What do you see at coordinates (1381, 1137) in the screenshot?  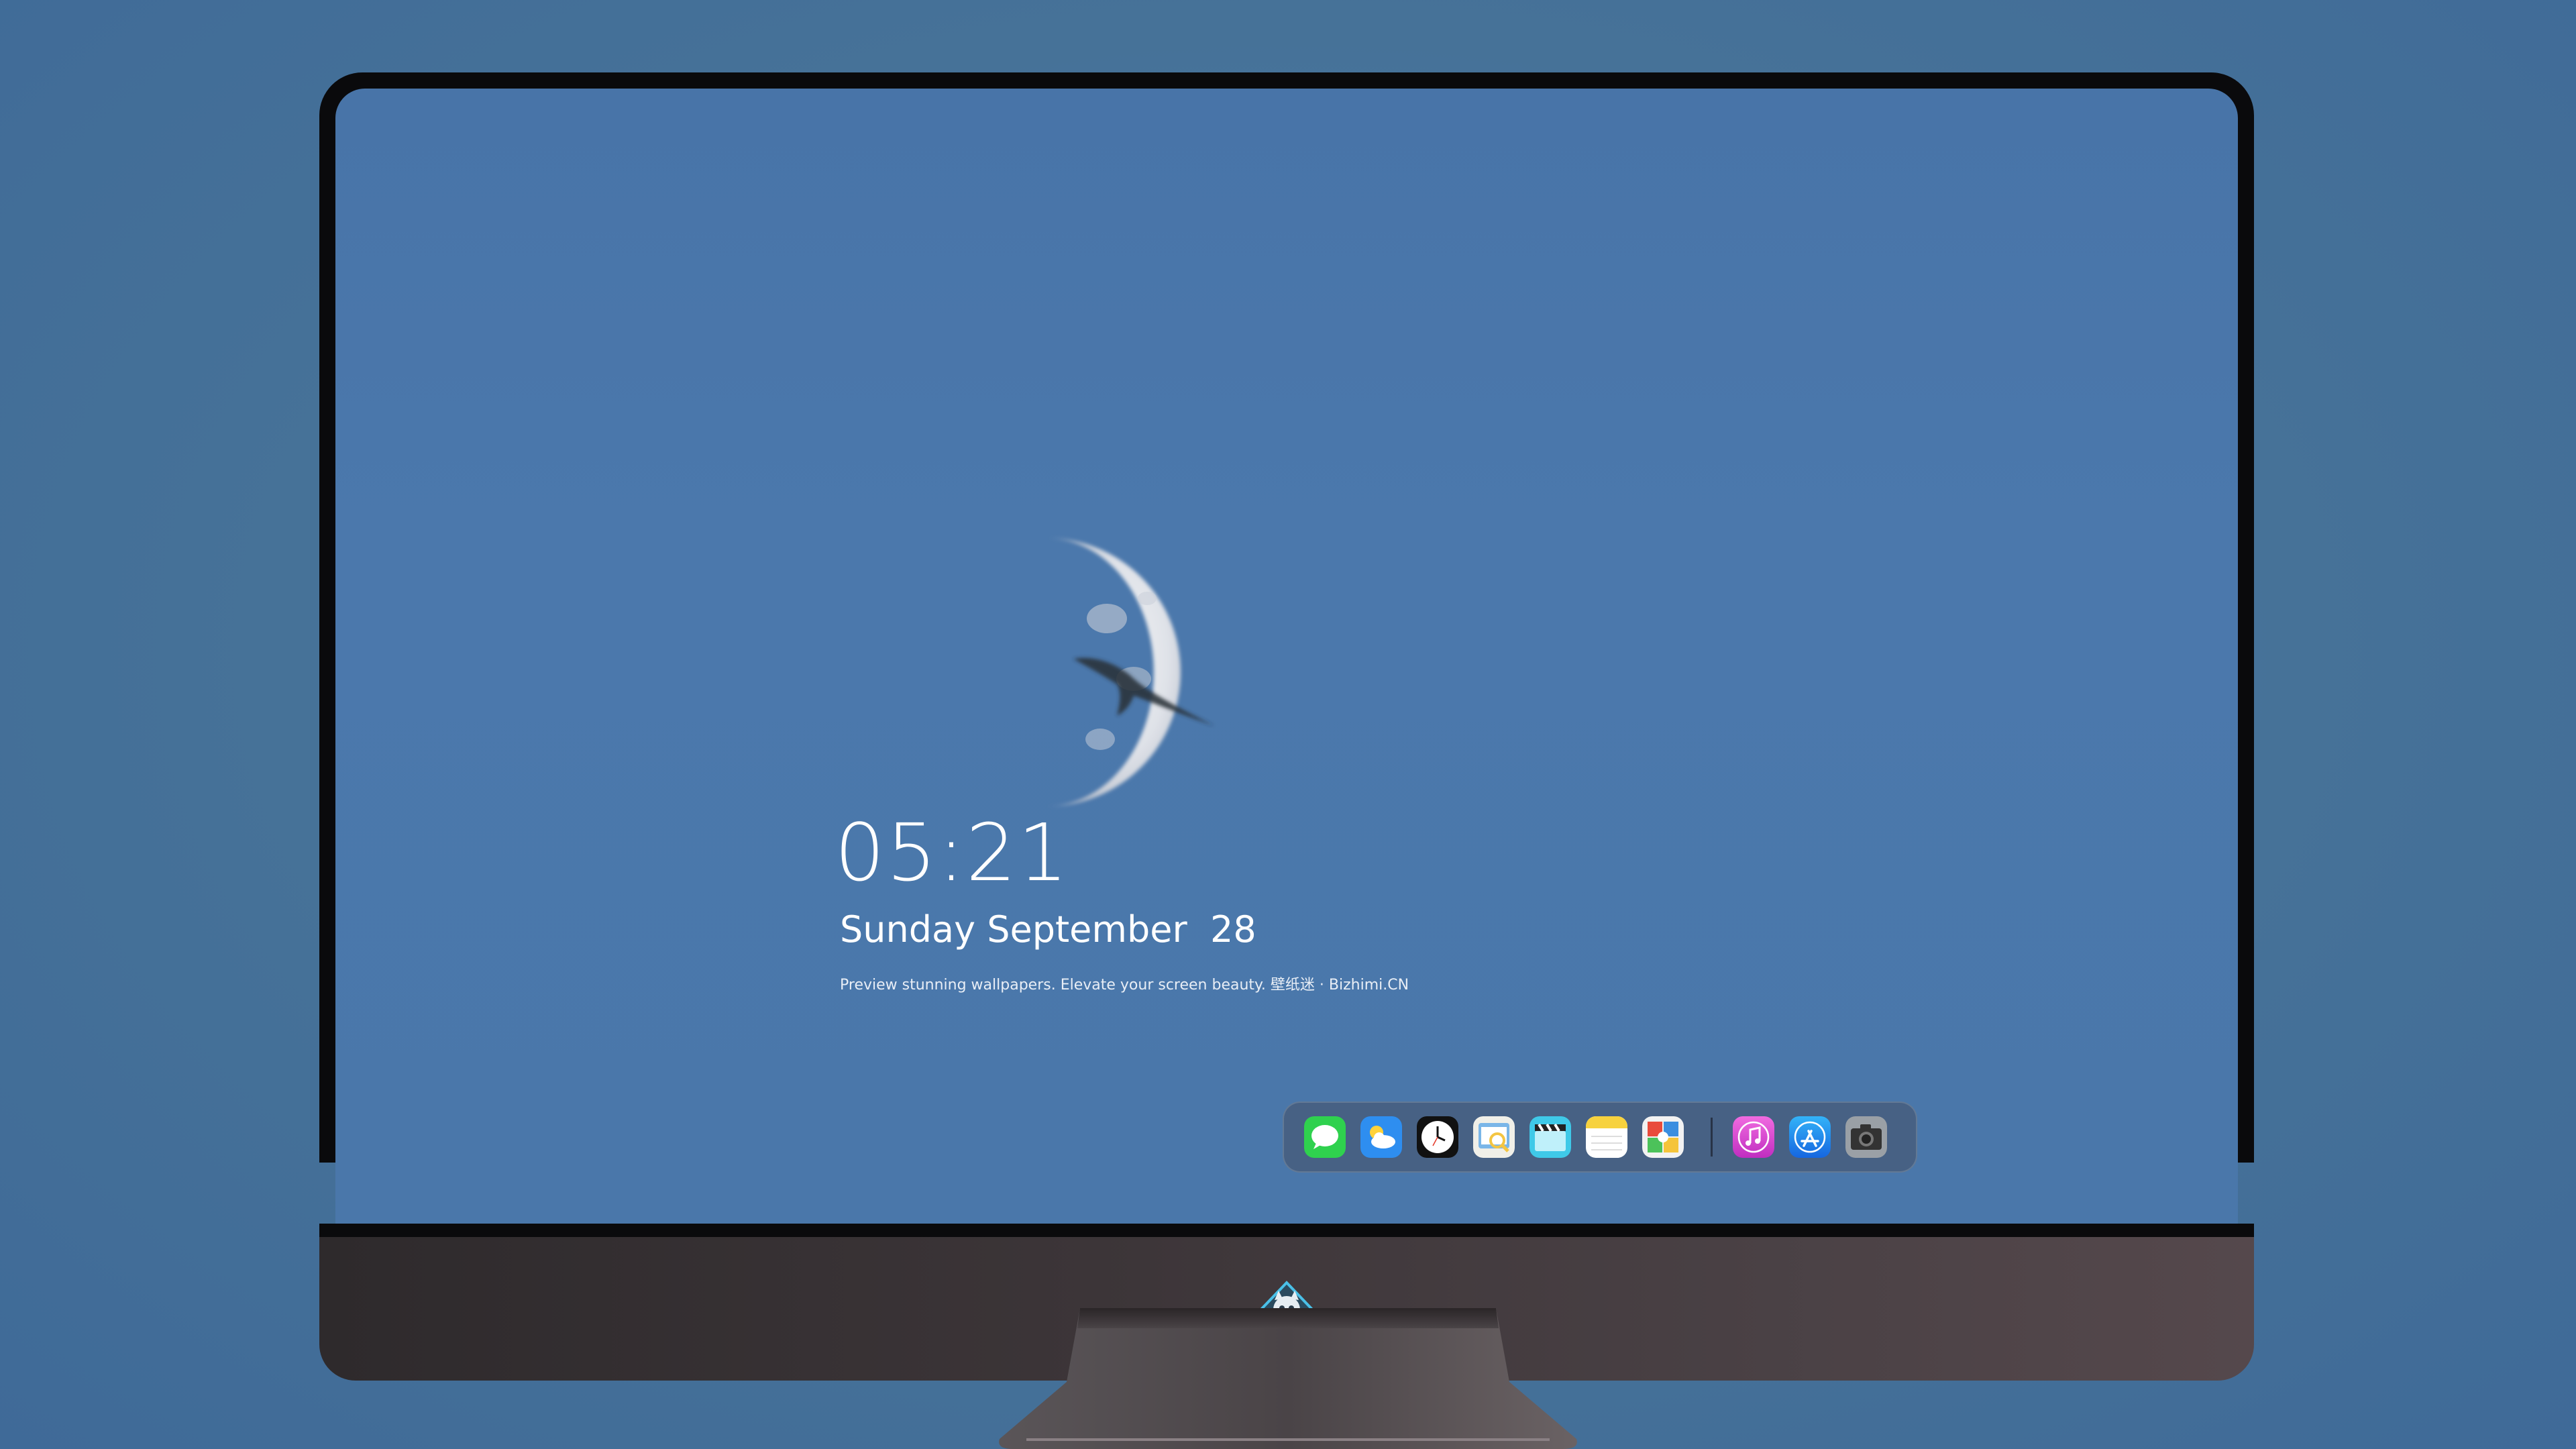 I see `weather-icon` at bounding box center [1381, 1137].